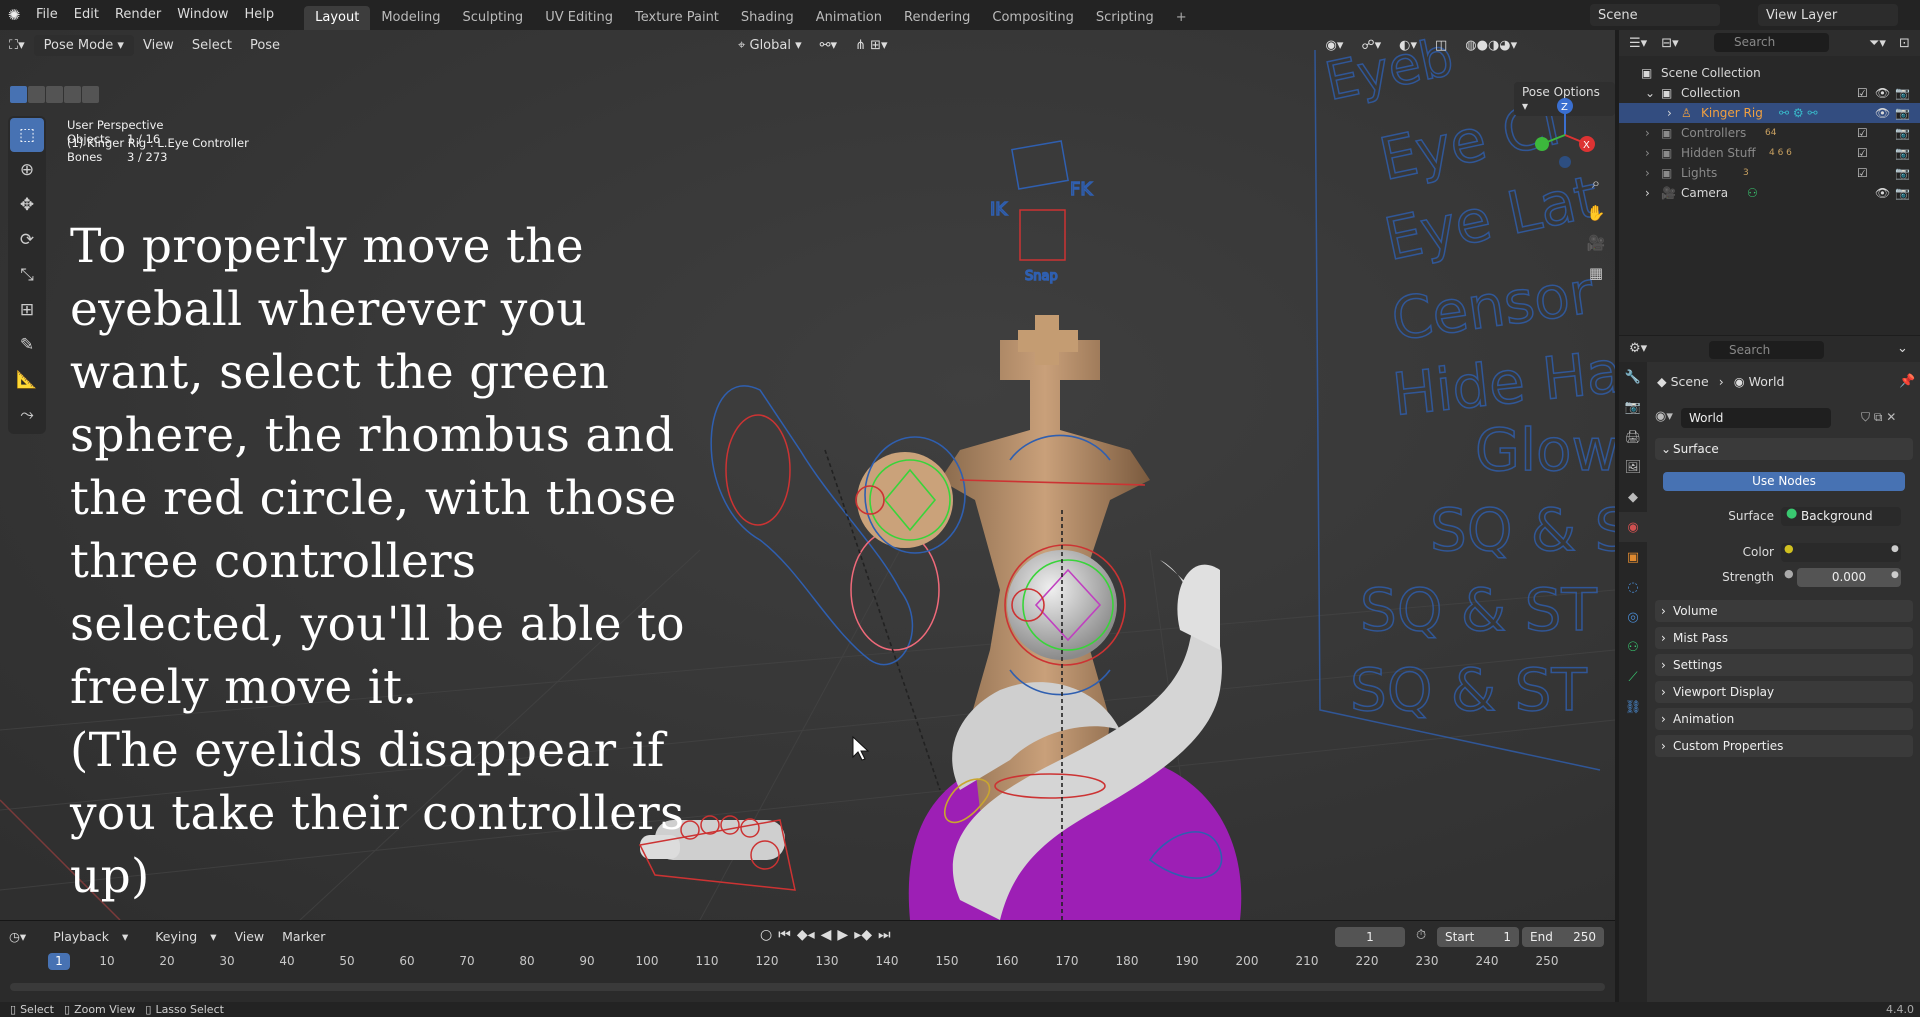 The height and width of the screenshot is (1017, 1920). Describe the element at coordinates (1633, 647) in the screenshot. I see `object-data-tab-icon: ⚇` at that location.